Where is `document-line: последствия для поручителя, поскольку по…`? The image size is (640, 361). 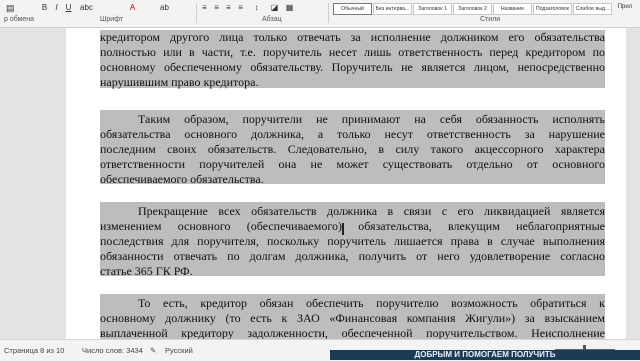 document-line: последствия для поручителя, поскольку по… is located at coordinates (352, 241).